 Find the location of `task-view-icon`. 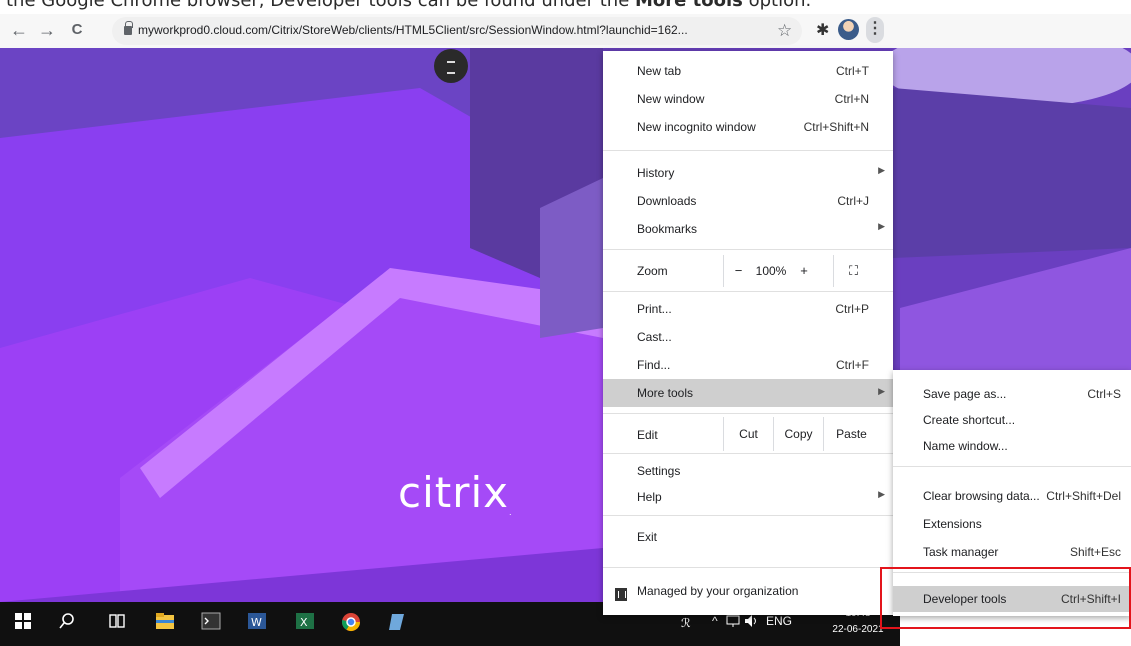

task-view-icon is located at coordinates (117, 623).